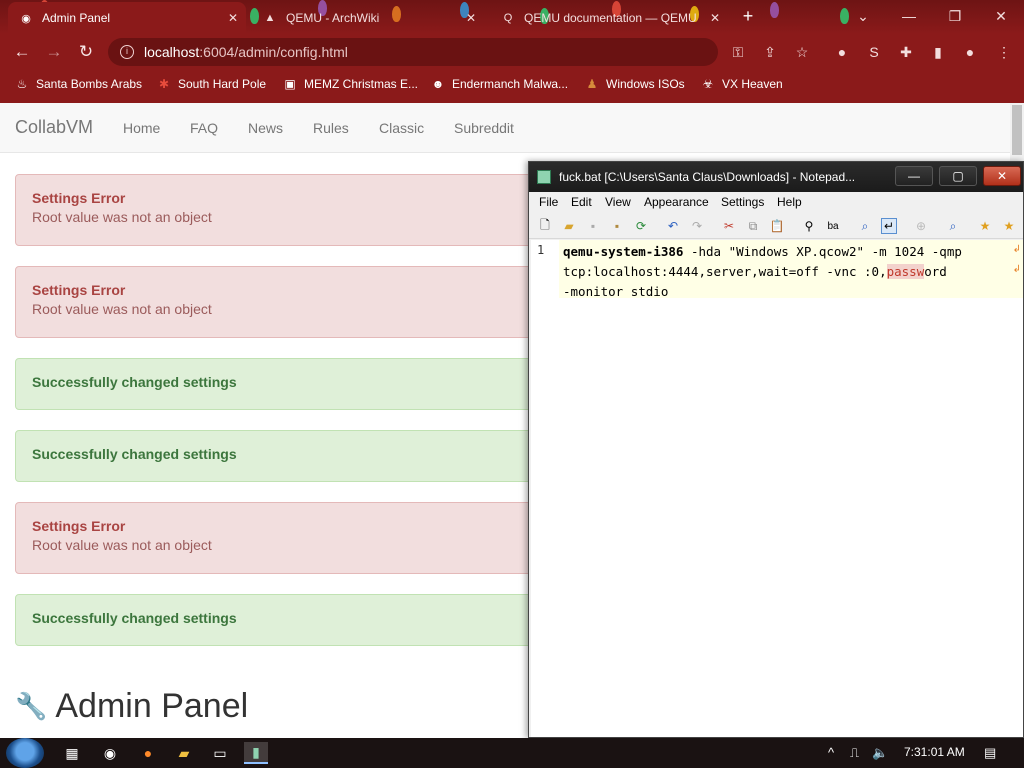 The image size is (1024, 768). What do you see at coordinates (822, 251) in the screenshot?
I see `code-line-1: -hda "Windows XP.qcow2" -m 1024 -qmp` at bounding box center [822, 251].